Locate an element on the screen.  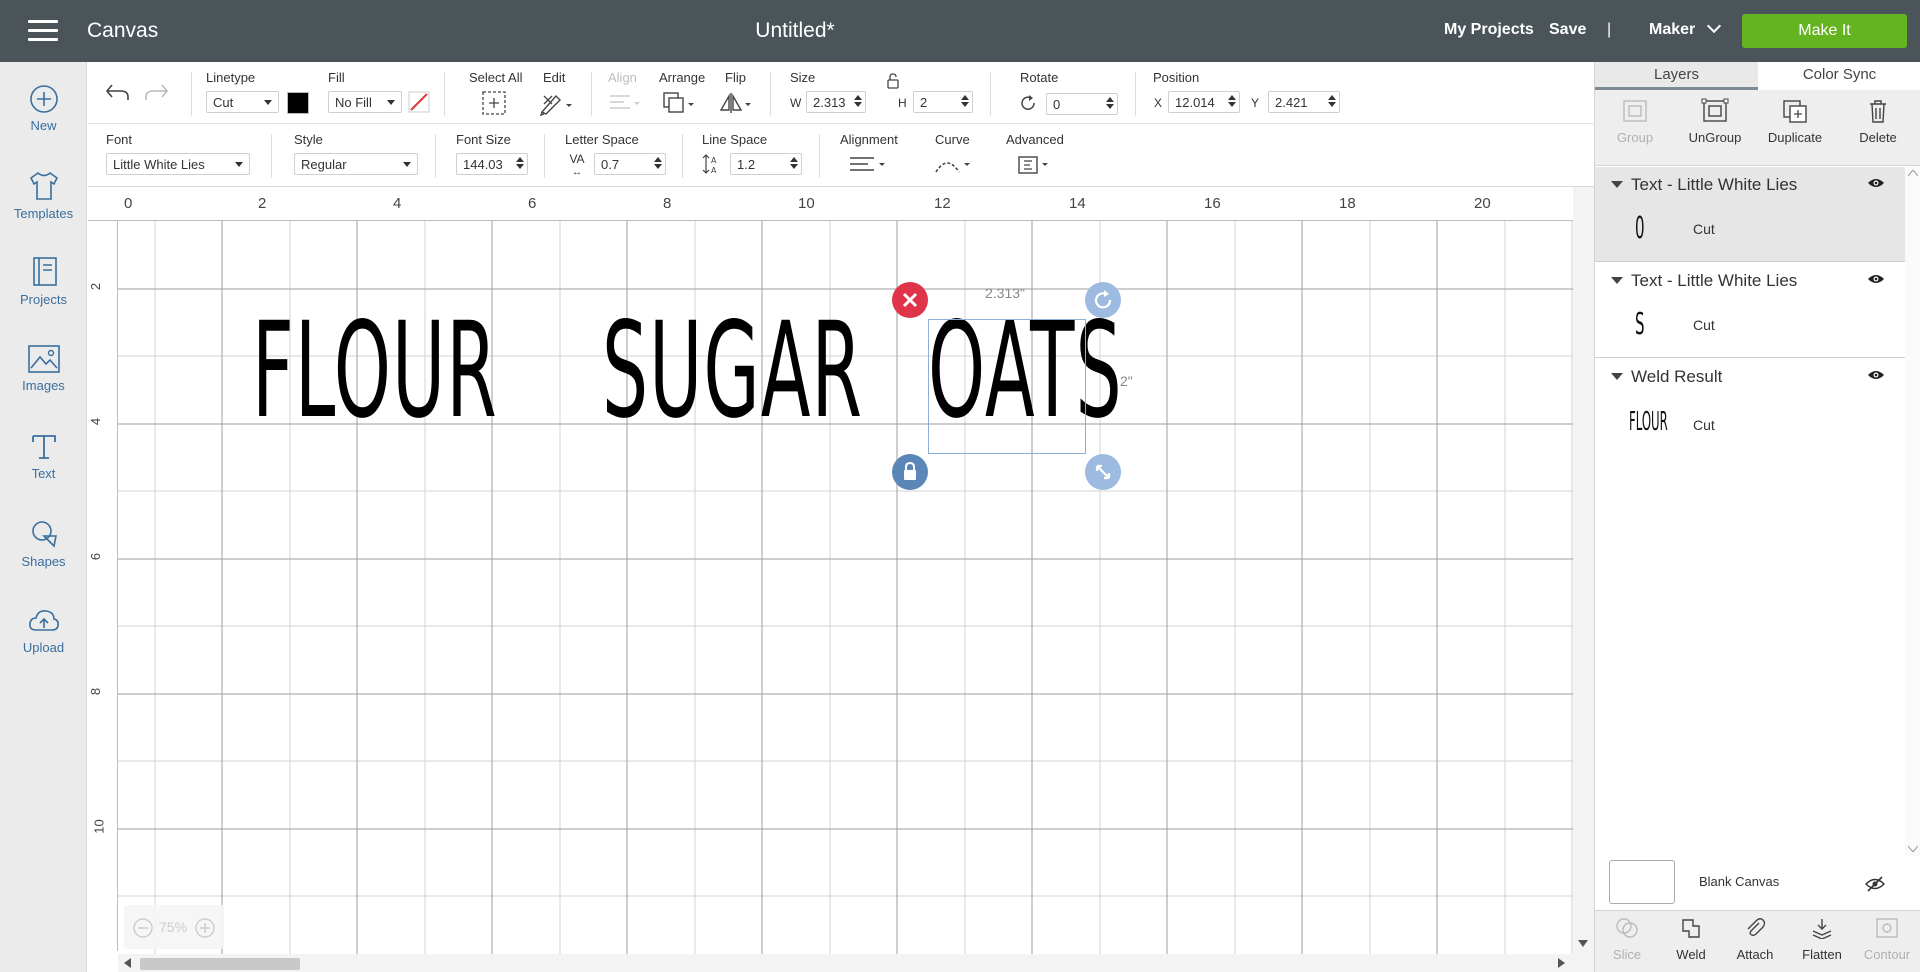
sidebar-item-projects: Projects is located at coordinates (43, 281).